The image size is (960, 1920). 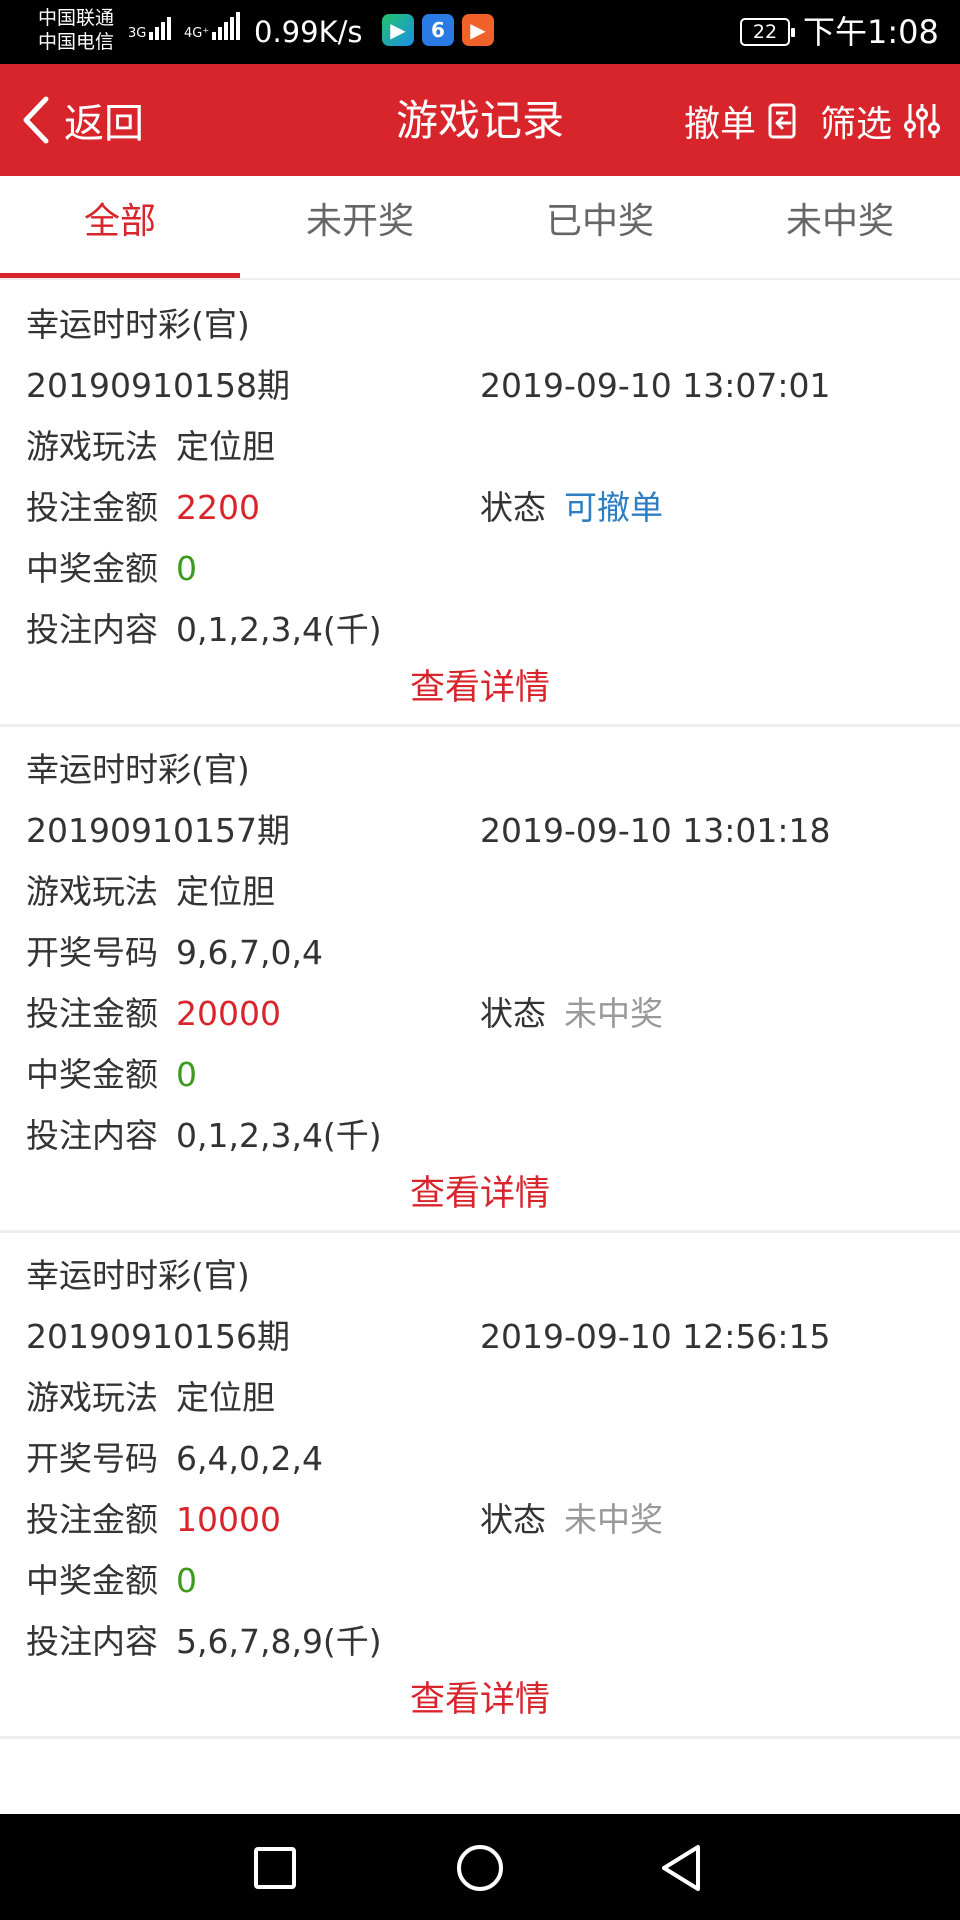 I want to click on status-bar: 中国联通 中国电信 3G 4G⁺ 0.99K/s ▶ 6 ▶ 22 下午1:08, so click(x=480, y=32).